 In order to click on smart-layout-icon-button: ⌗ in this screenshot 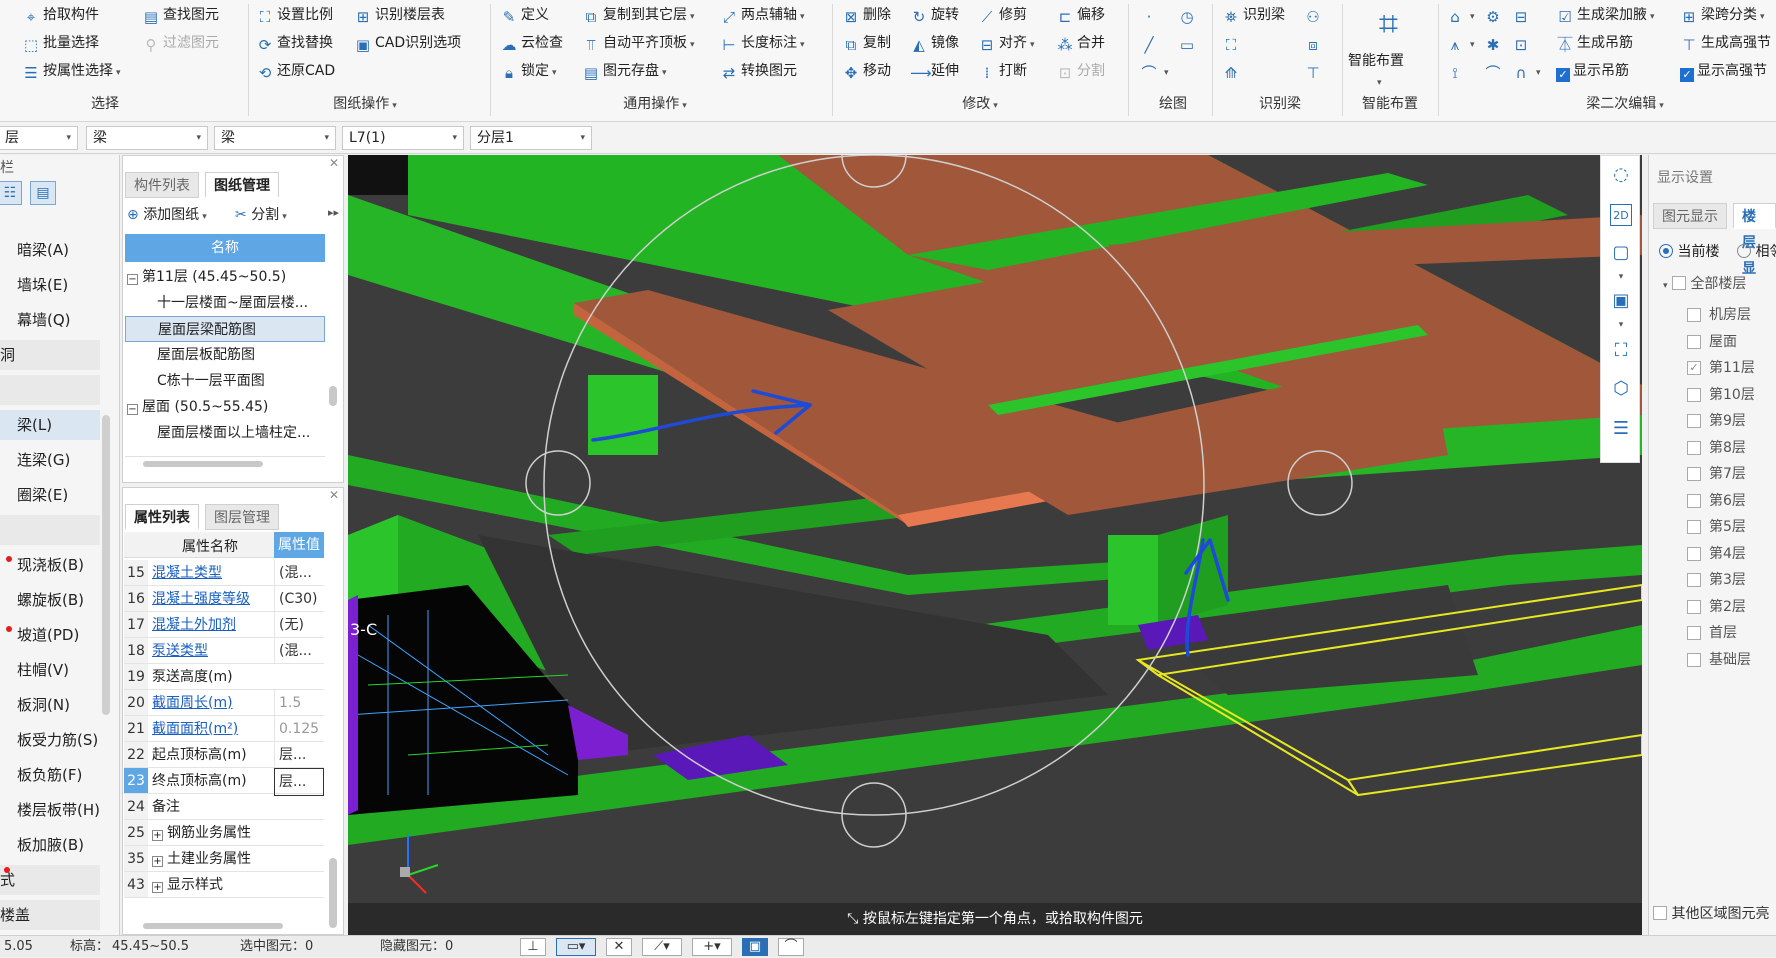, I will do `click(1390, 29)`.